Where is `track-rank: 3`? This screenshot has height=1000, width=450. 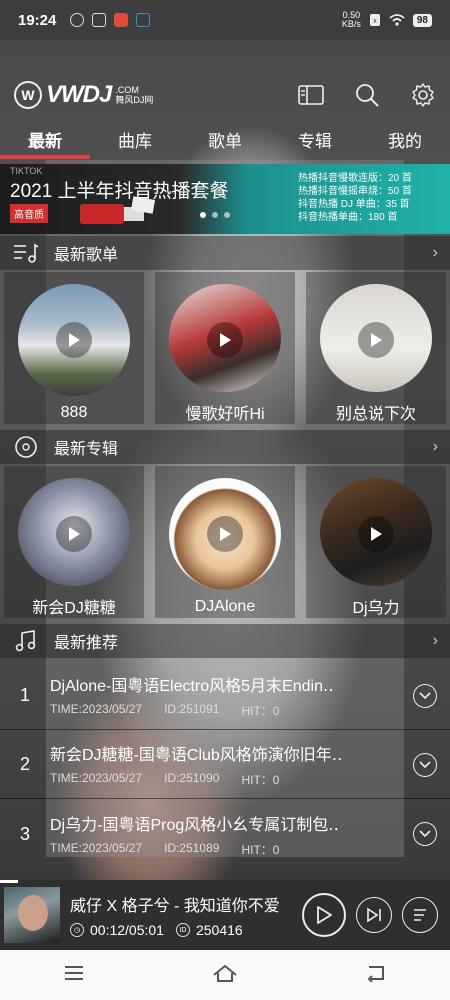
track-rank: 3 is located at coordinates (24, 833).